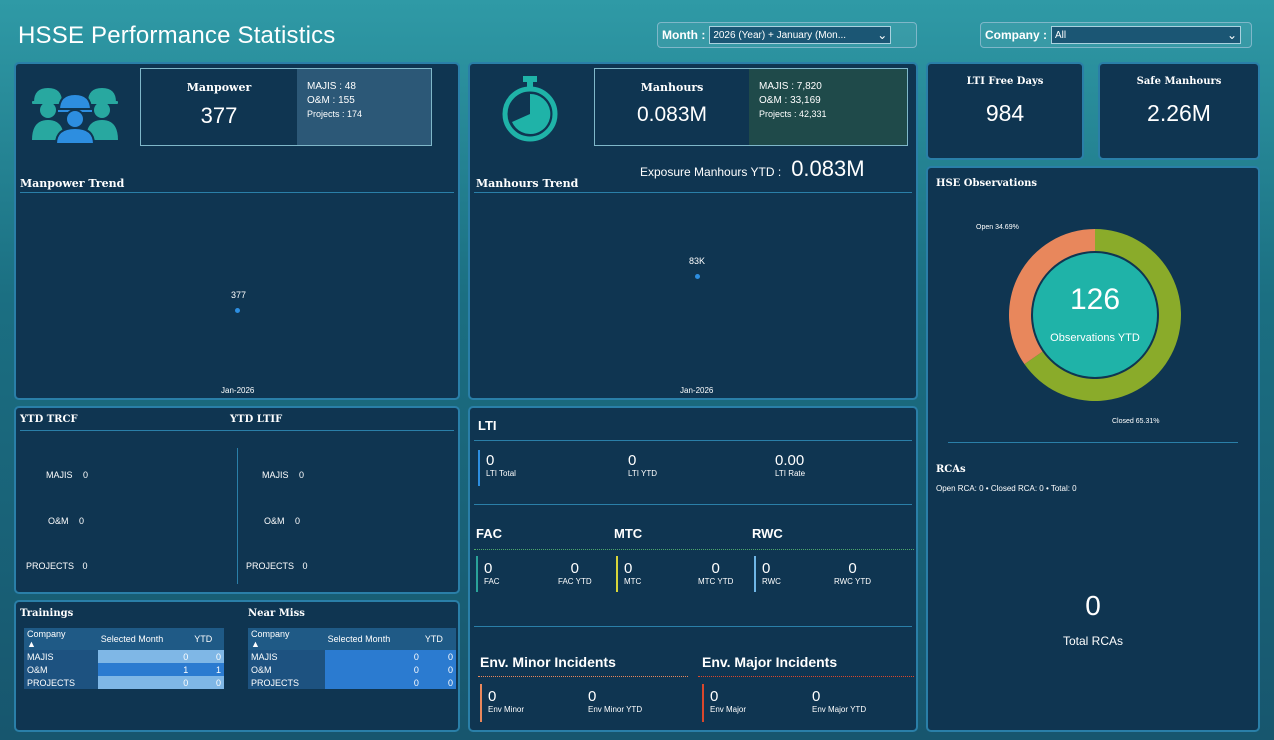 The image size is (1274, 740). What do you see at coordinates (488, 568) in the screenshot?
I see `fac-value: 0` at bounding box center [488, 568].